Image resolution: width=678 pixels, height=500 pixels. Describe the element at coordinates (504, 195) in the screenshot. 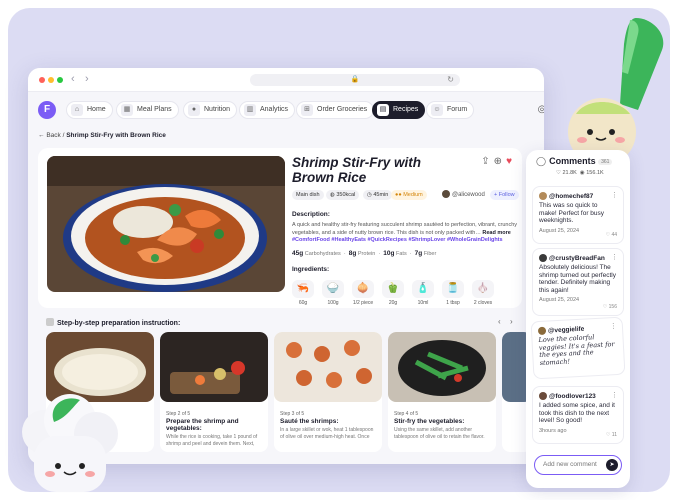

I see `follow-button: + Follow` at that location.